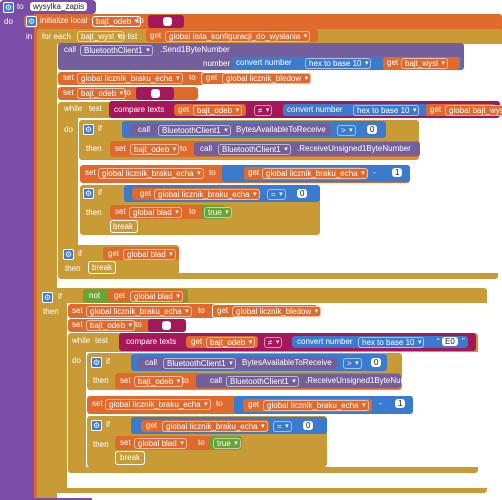 The image size is (502, 500). What do you see at coordinates (73, 108) in the screenshot?
I see `while1-label: while` at bounding box center [73, 108].